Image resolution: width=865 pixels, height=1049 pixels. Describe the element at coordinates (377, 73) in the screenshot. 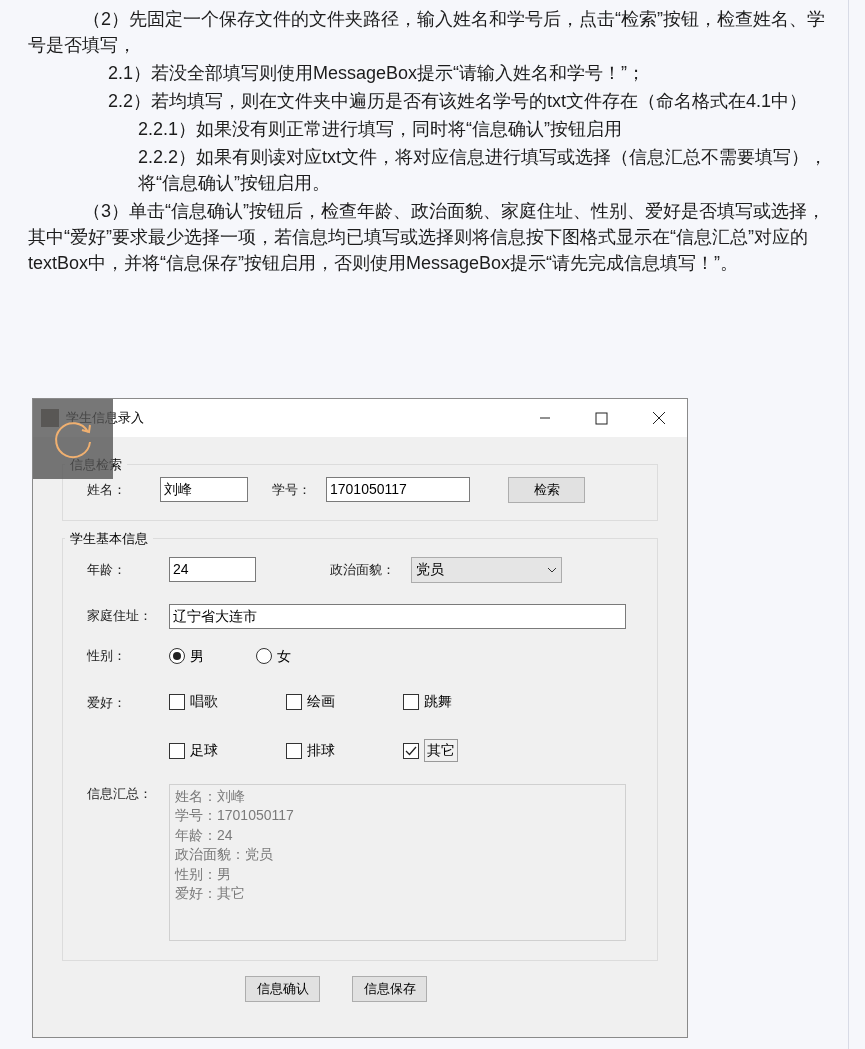

I see `paragraph: 2.1）若没全部填写则使用MessageBox提示“请输入姓名和学号！”；` at that location.